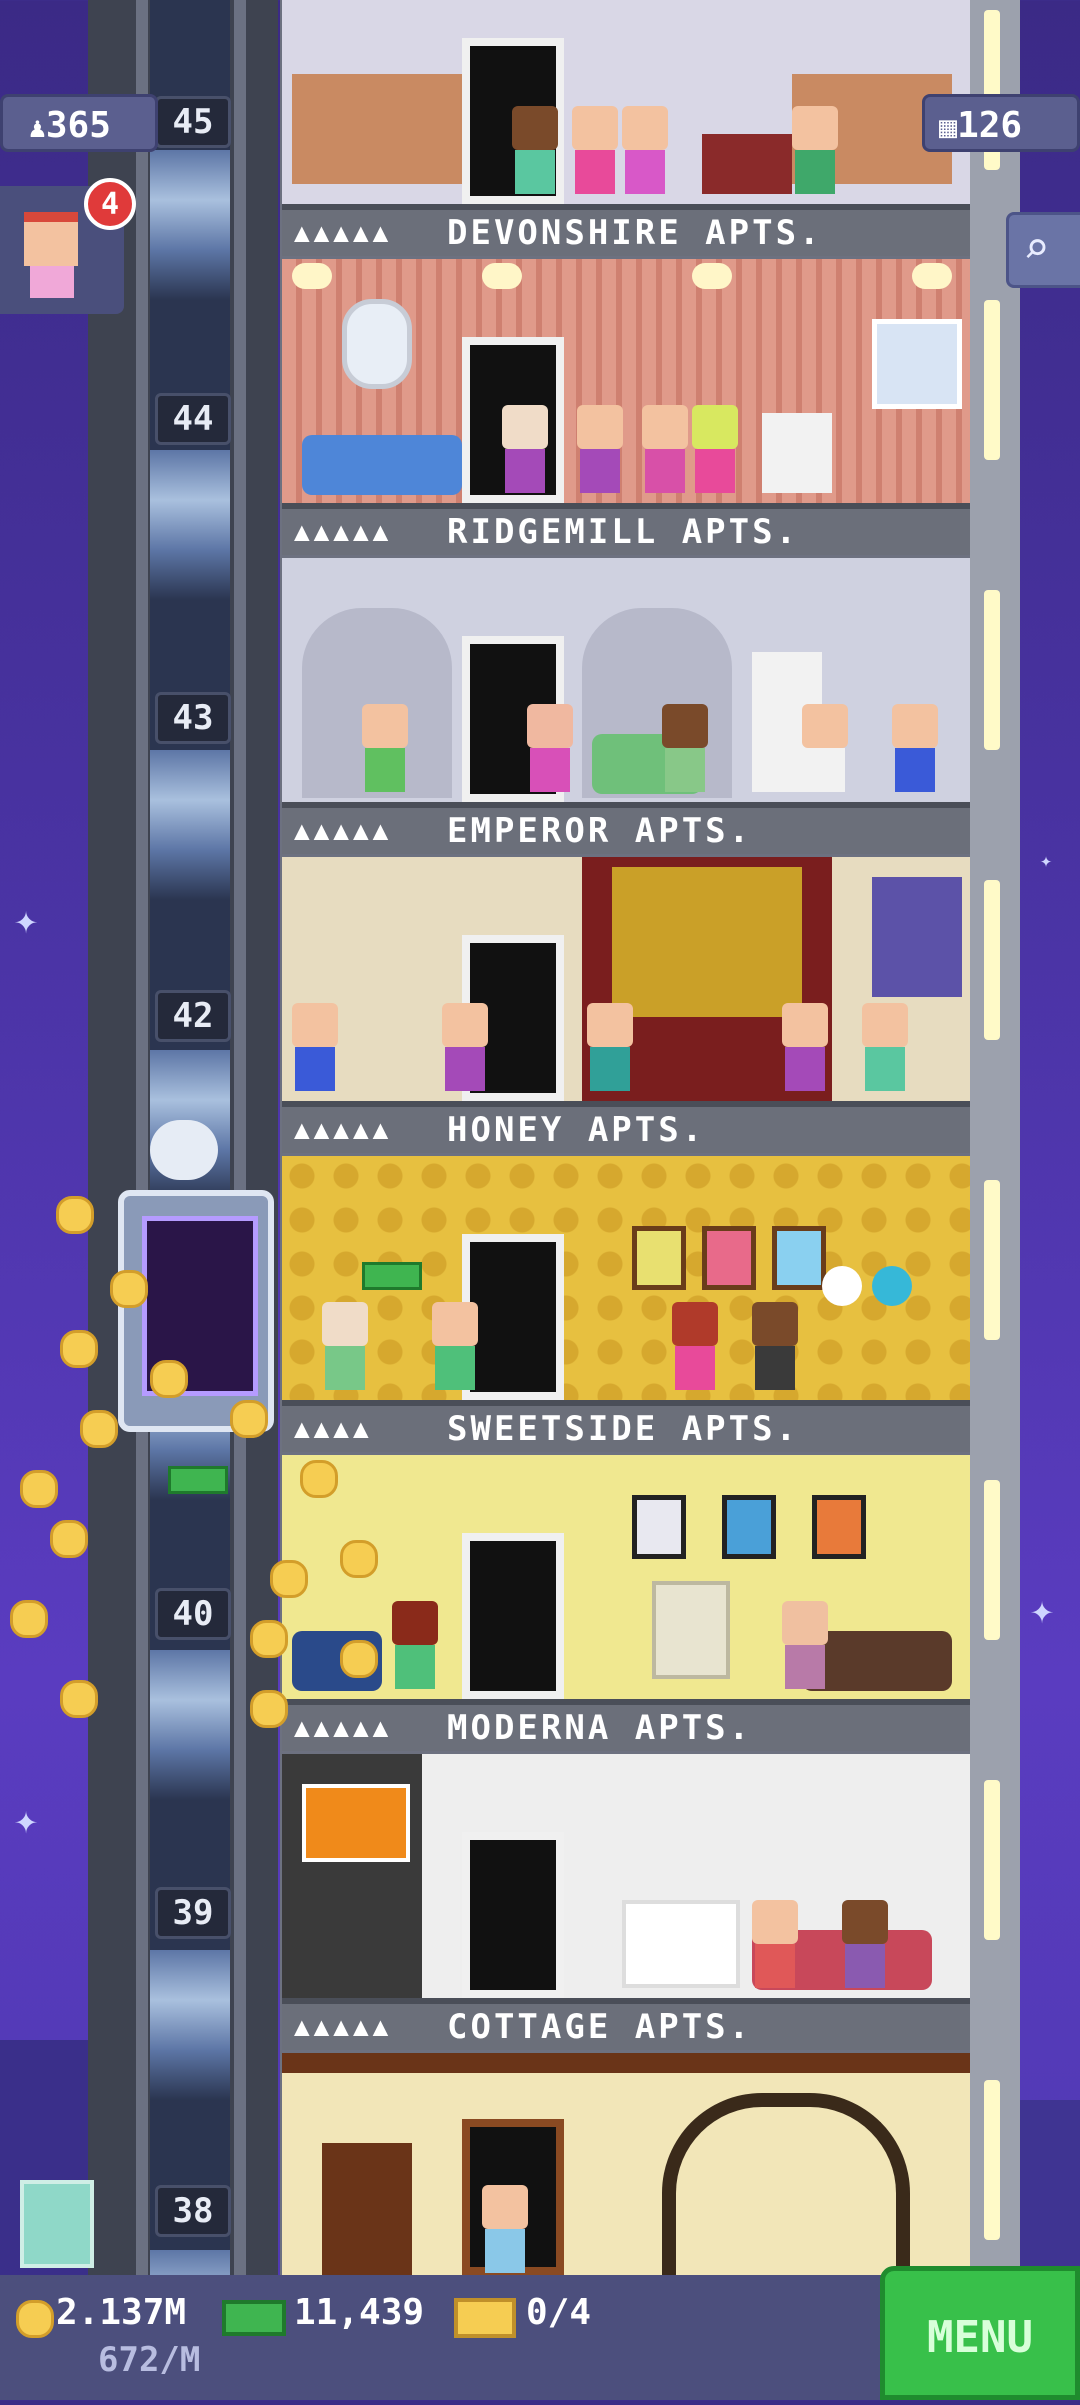 The image size is (1080, 2405). What do you see at coordinates (626, 2063) in the screenshot?
I see `wood-beam` at bounding box center [626, 2063].